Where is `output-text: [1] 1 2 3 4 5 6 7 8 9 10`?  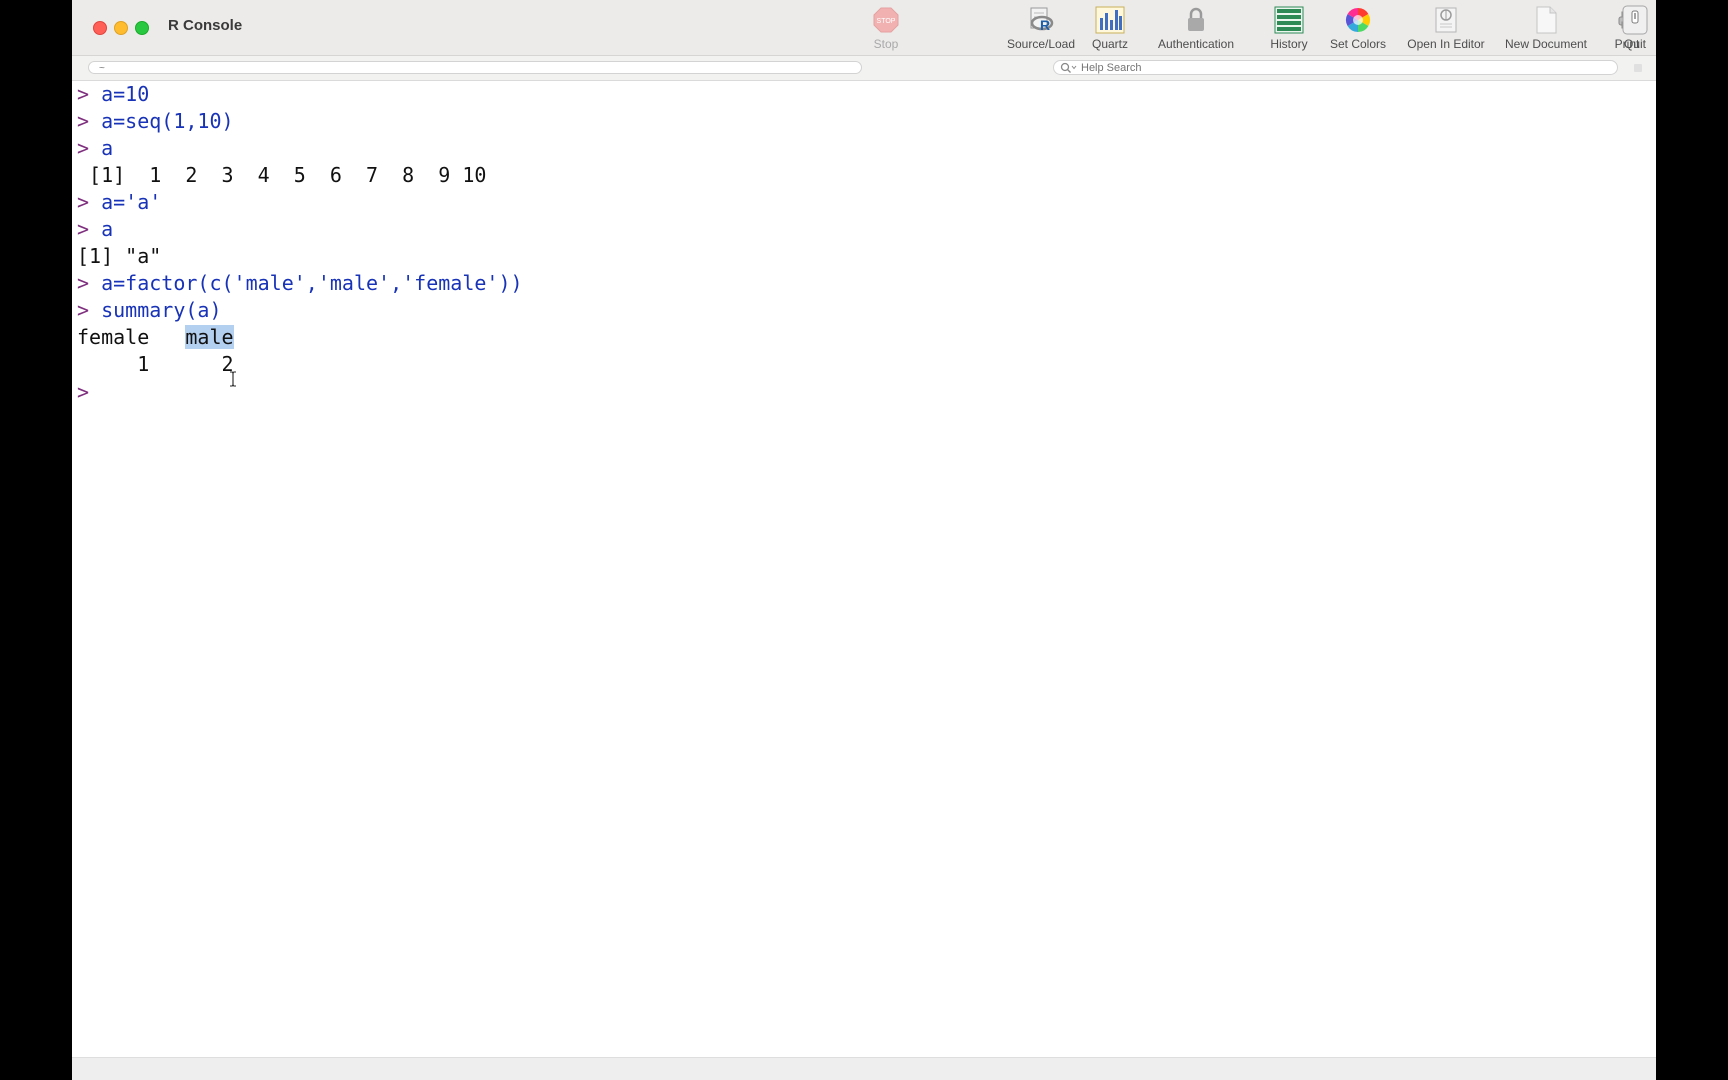
output-text: [1] 1 2 3 4 5 6 7 8 9 10 is located at coordinates (282, 175).